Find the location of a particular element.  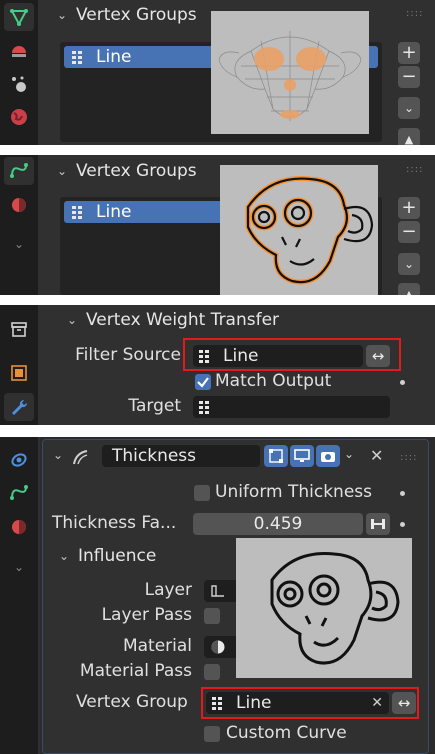

custom-curve-checkbox is located at coordinates (212, 734).